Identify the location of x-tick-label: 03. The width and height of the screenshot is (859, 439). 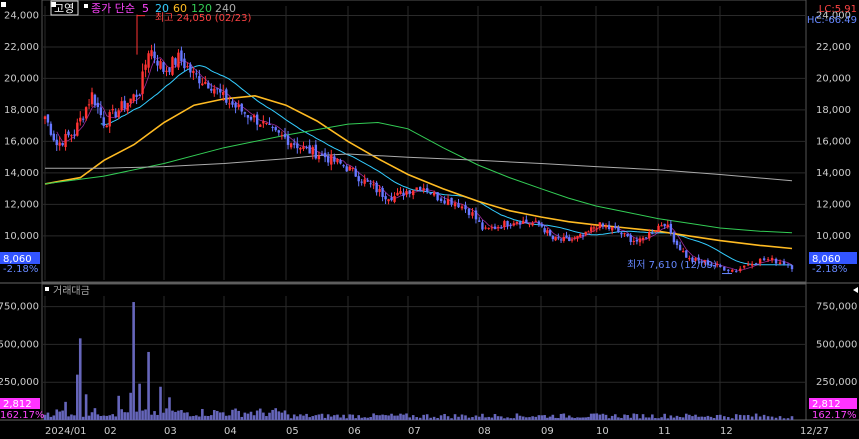
(170, 431).